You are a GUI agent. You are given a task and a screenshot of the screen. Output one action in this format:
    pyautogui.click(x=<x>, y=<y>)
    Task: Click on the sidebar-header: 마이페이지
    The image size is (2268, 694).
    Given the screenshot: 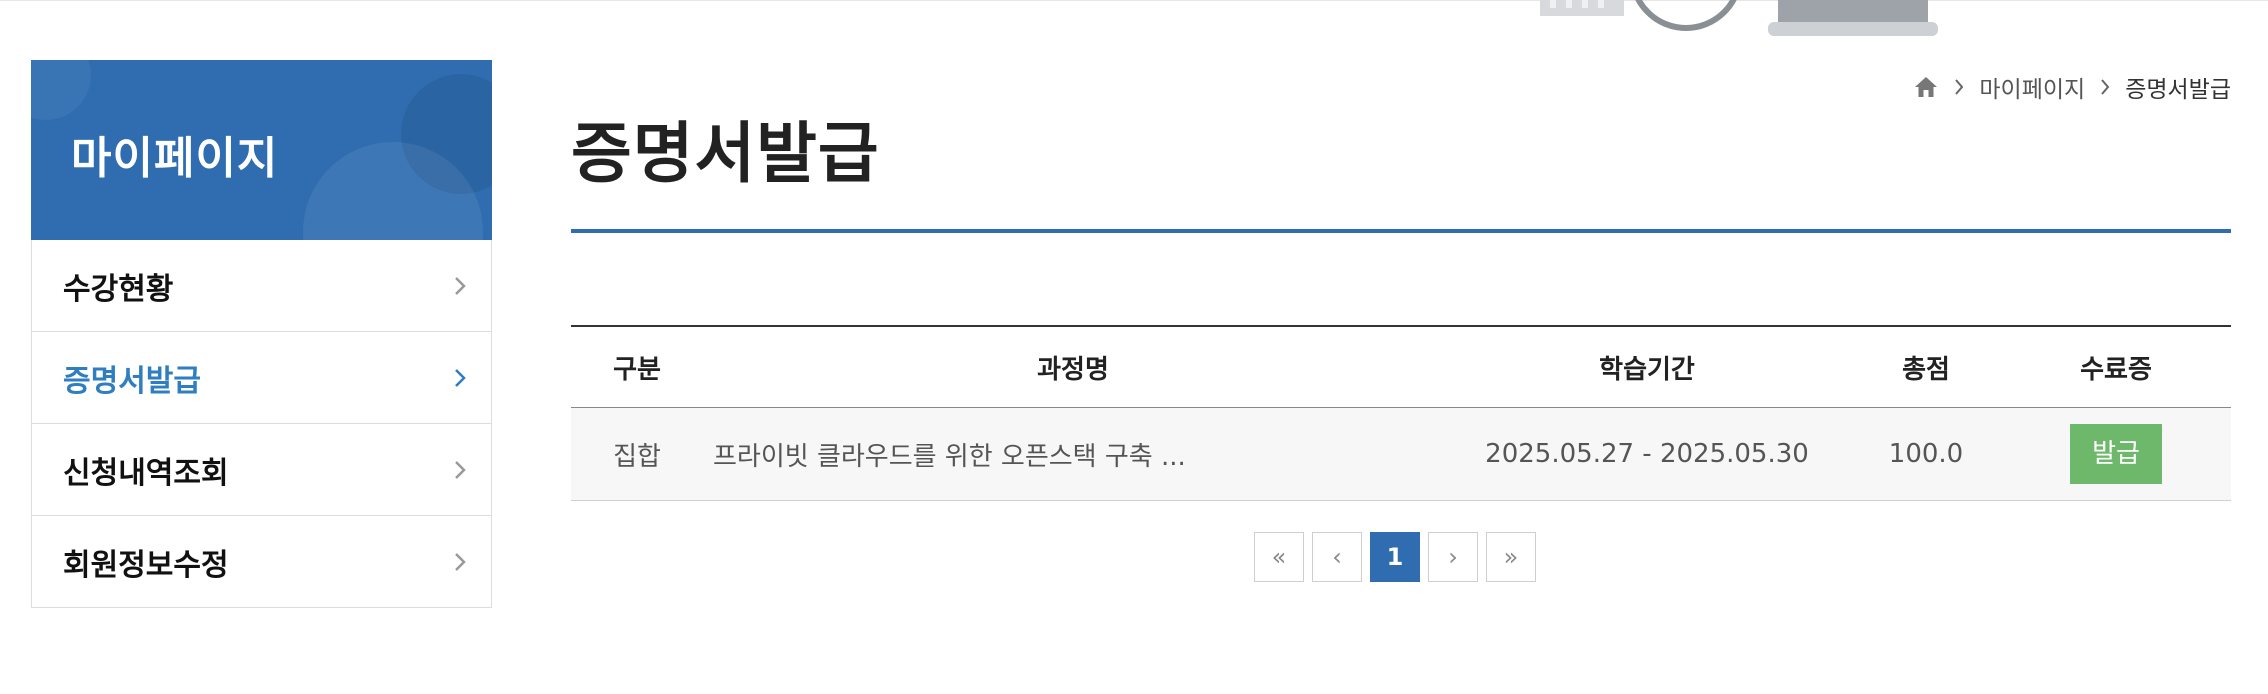 What is the action you would take?
    pyautogui.click(x=261, y=150)
    